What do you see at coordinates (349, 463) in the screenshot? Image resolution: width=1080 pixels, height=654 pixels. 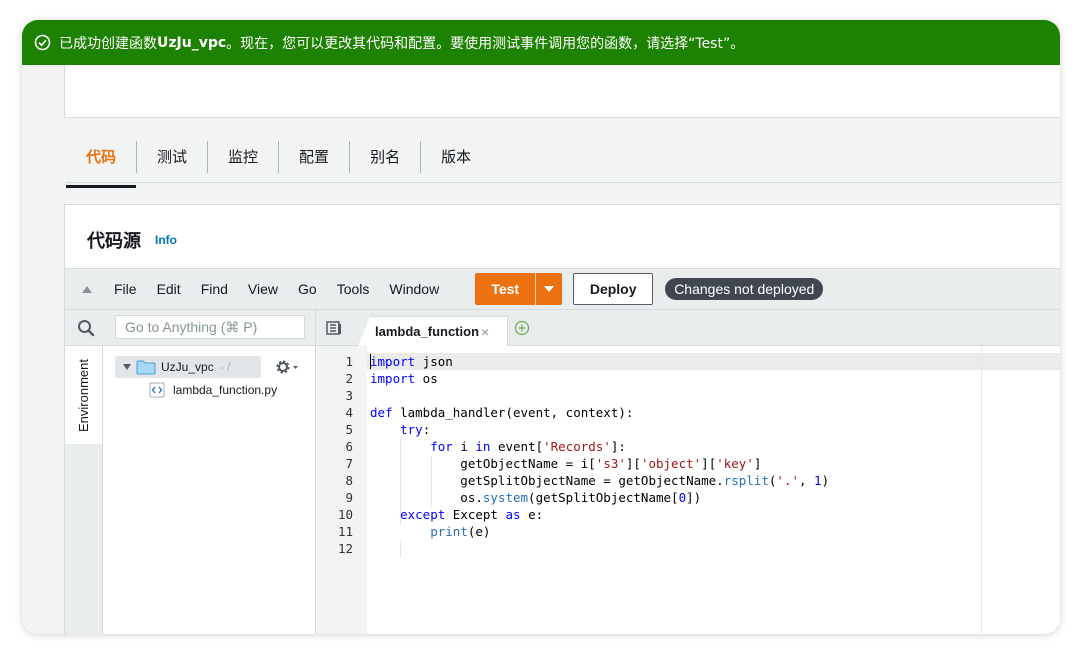 I see `line-number: 7` at bounding box center [349, 463].